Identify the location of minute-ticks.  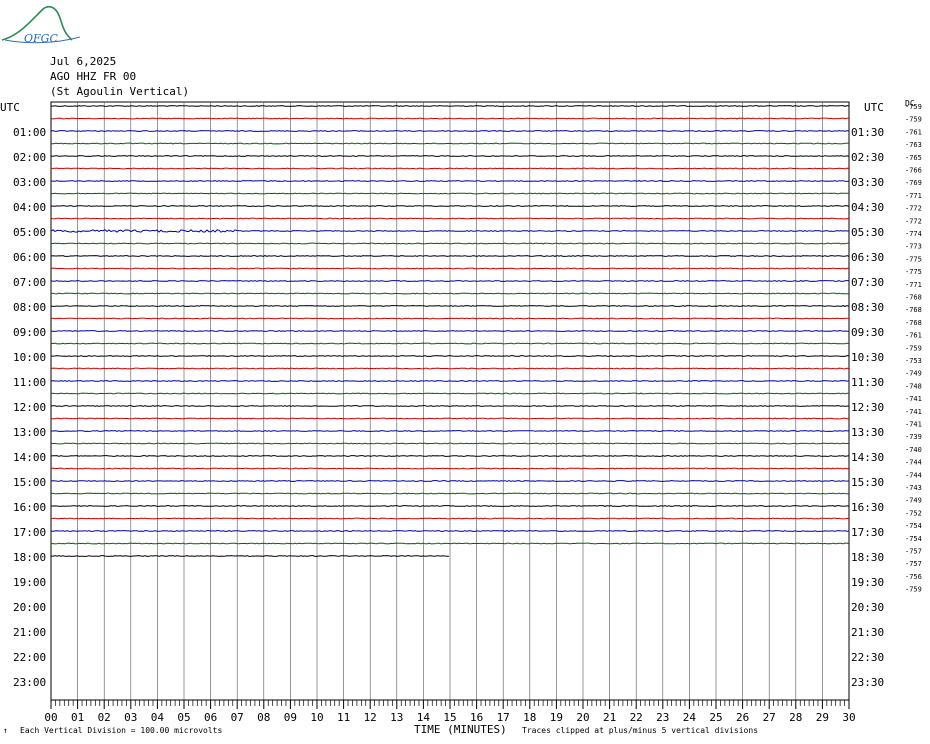
(450, 704).